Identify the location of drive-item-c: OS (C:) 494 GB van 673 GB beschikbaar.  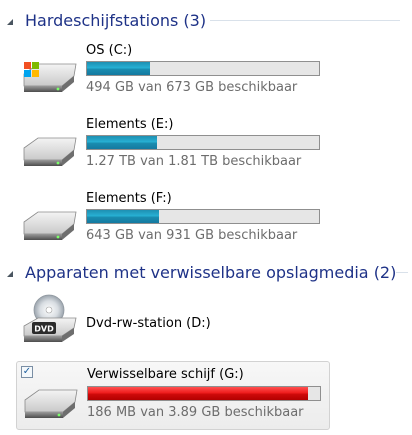
(172, 72).